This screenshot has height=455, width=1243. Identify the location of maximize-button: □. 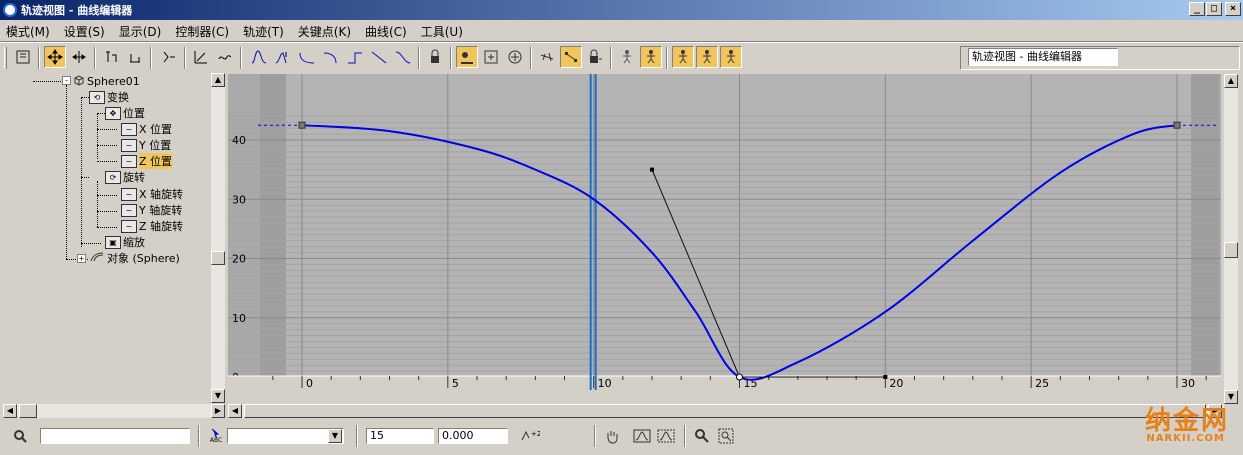
(1214, 9).